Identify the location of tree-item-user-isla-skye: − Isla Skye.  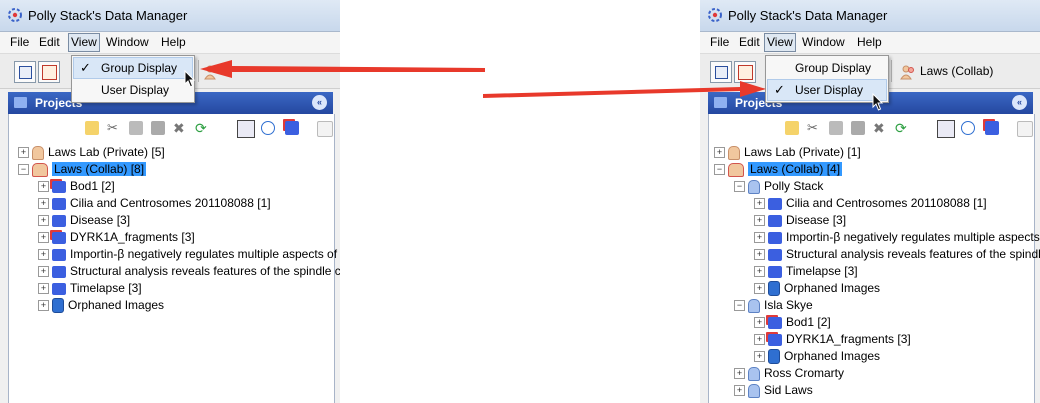
(773, 305).